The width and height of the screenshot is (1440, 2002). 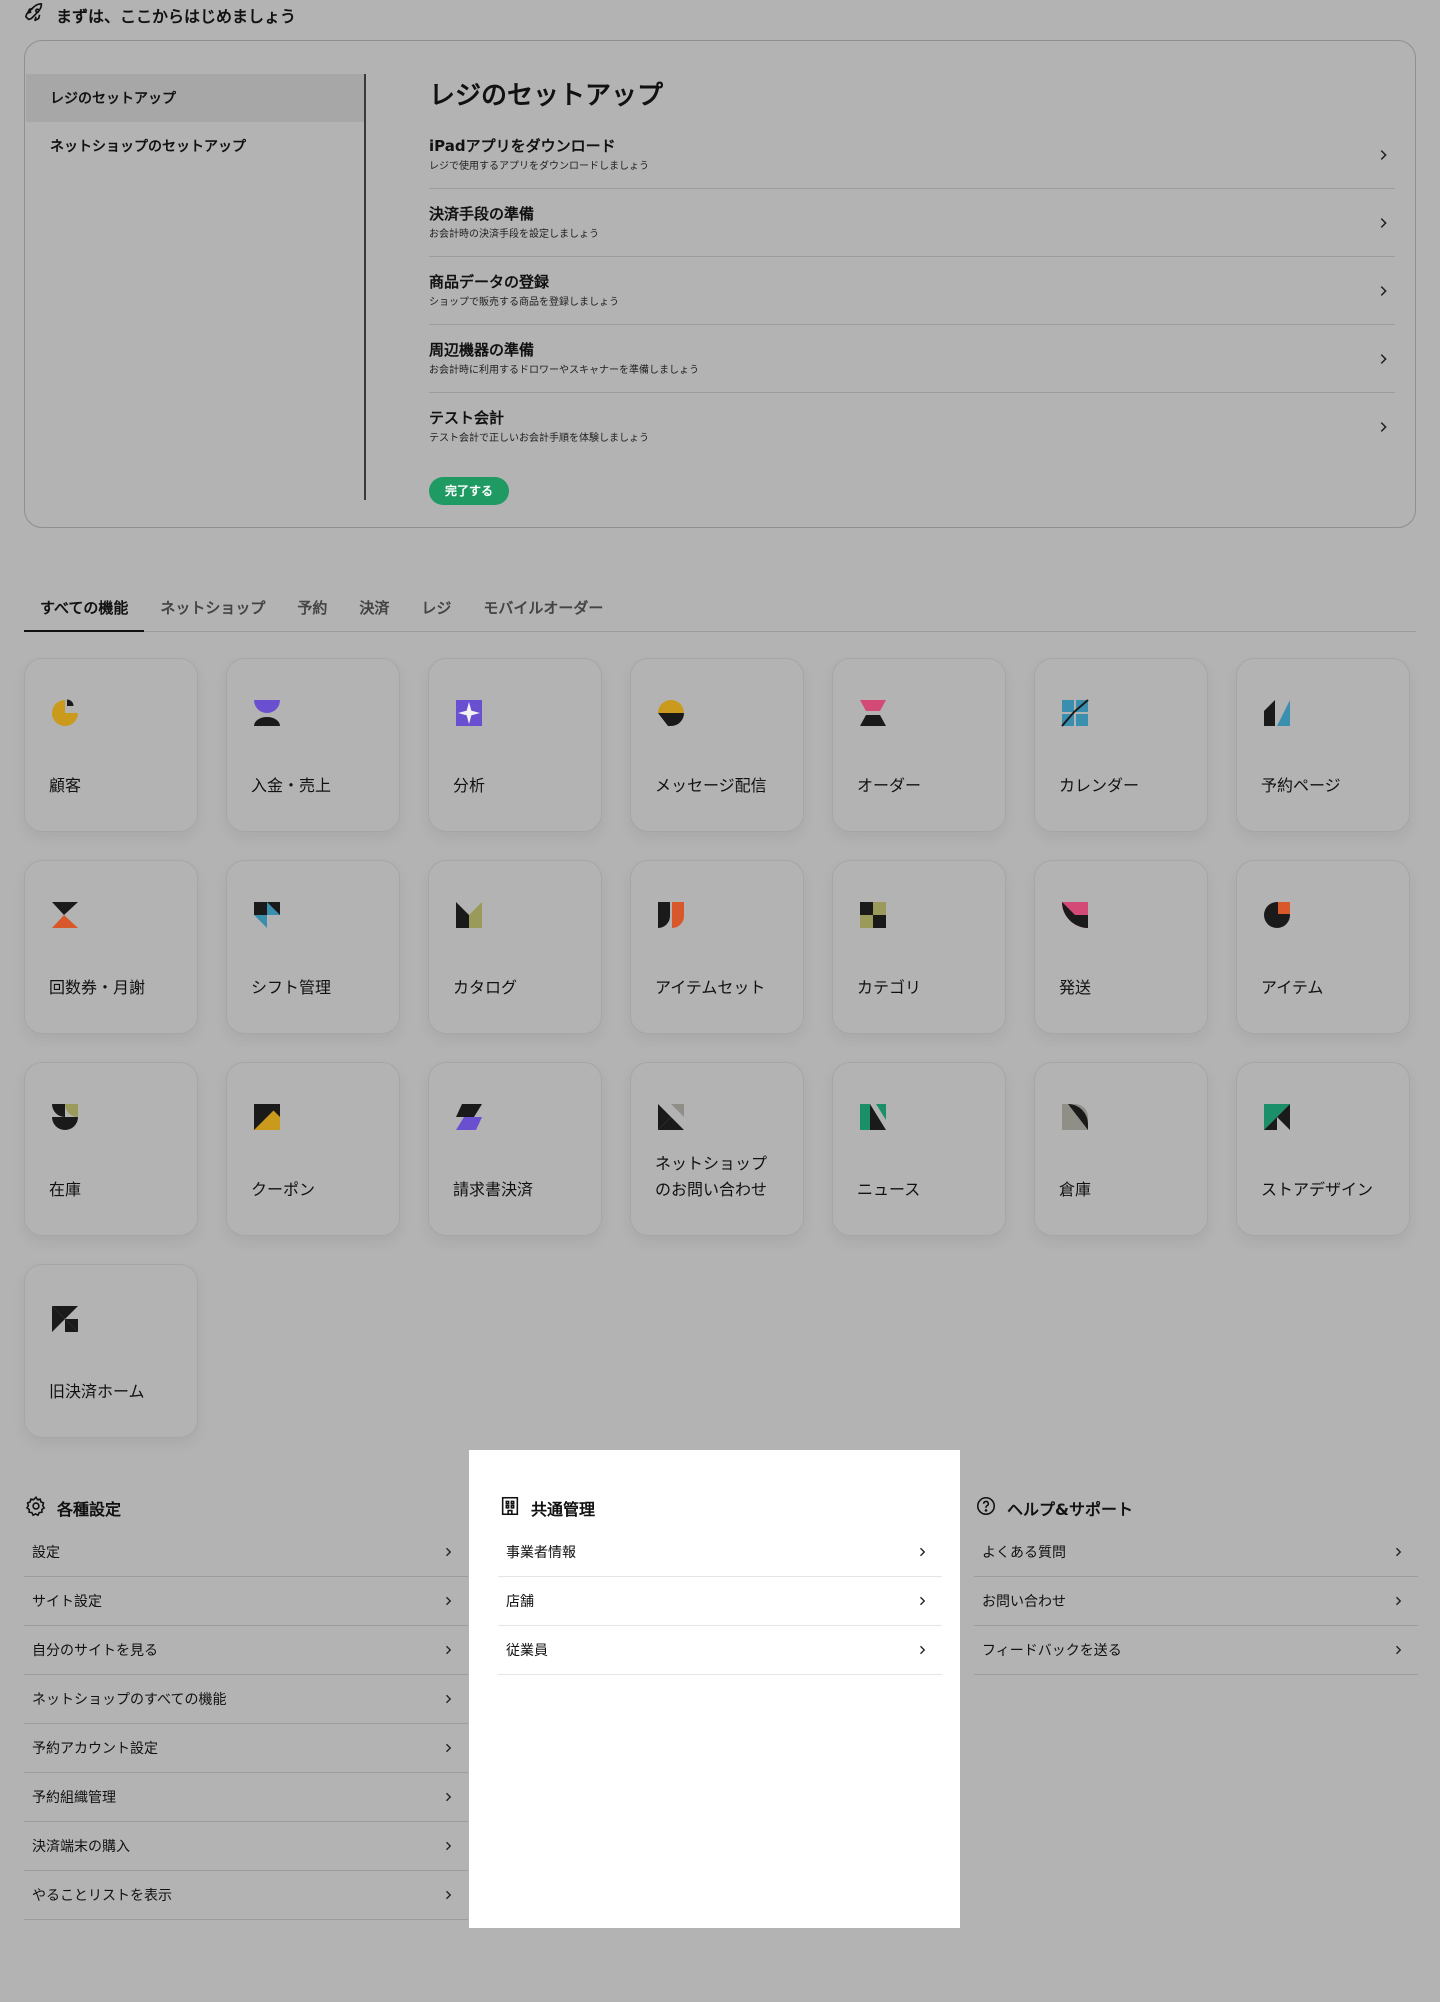 What do you see at coordinates (1196, 1552) in the screenshot?
I see `help-row: よくある質問` at bounding box center [1196, 1552].